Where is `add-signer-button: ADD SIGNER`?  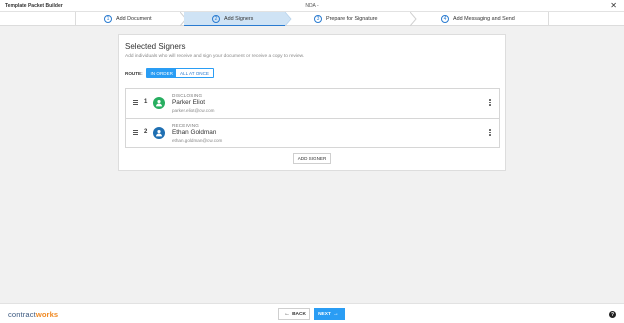
add-signer-button: ADD SIGNER is located at coordinates (312, 158).